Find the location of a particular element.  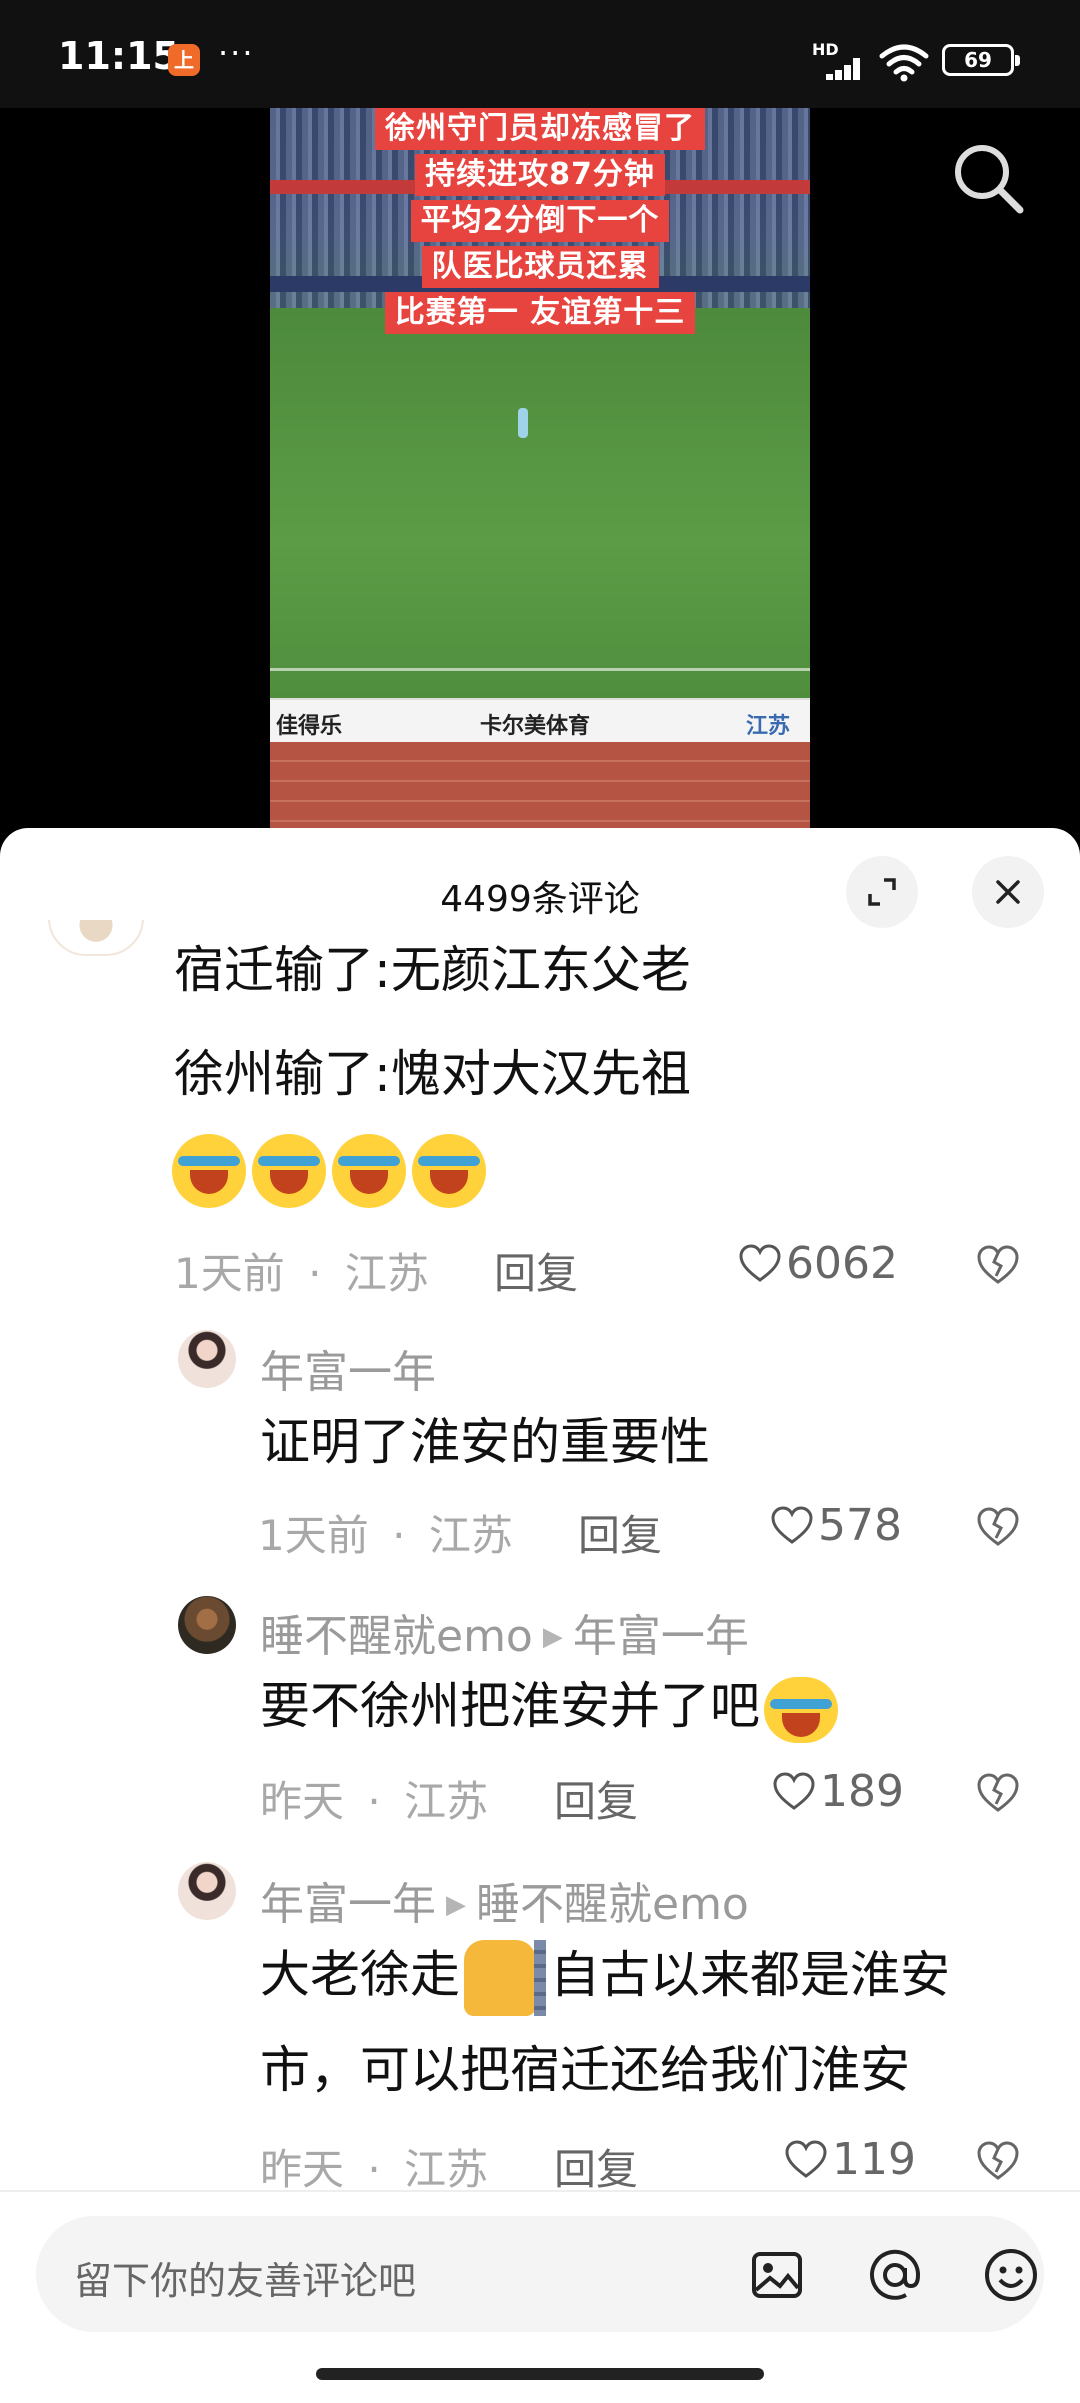

ad-kelme: 卡尔美体育 is located at coordinates (535, 726).